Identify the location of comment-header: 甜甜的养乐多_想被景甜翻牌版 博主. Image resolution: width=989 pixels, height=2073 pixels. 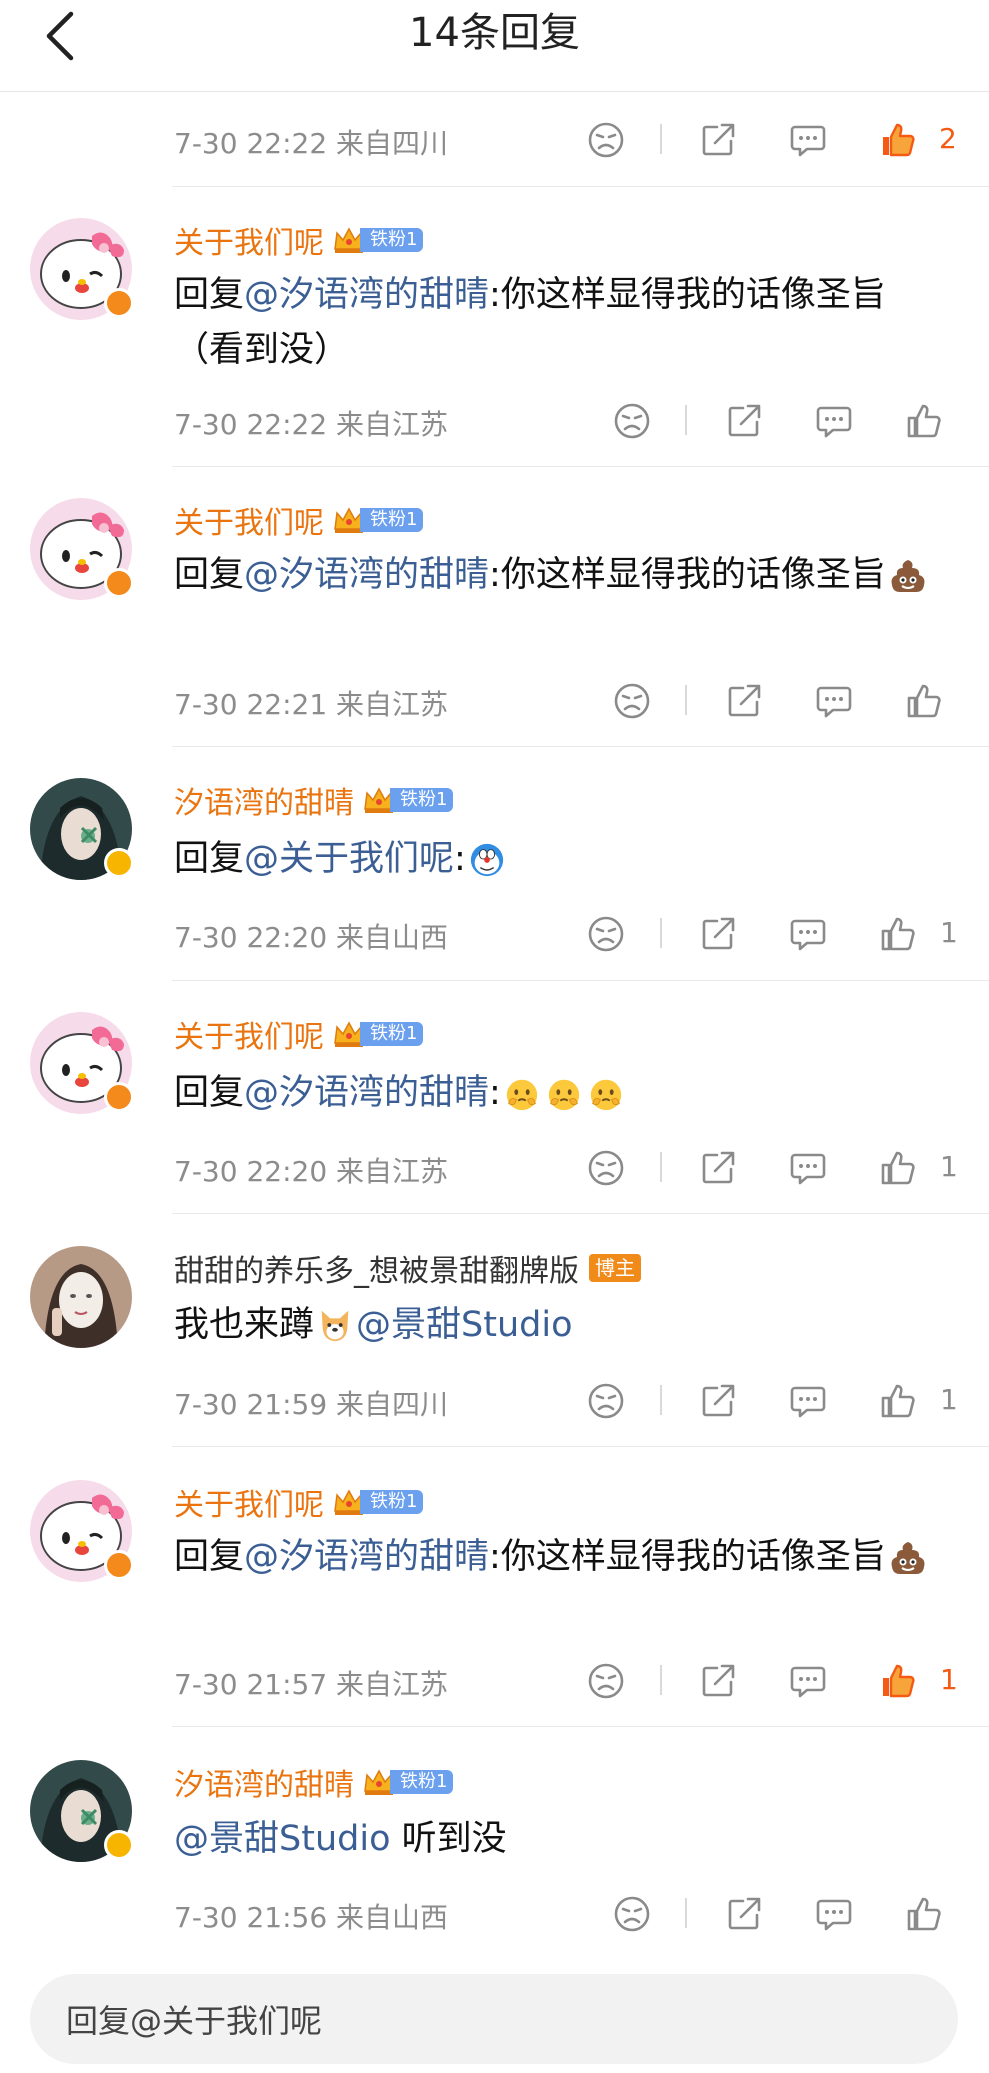
(407, 1268).